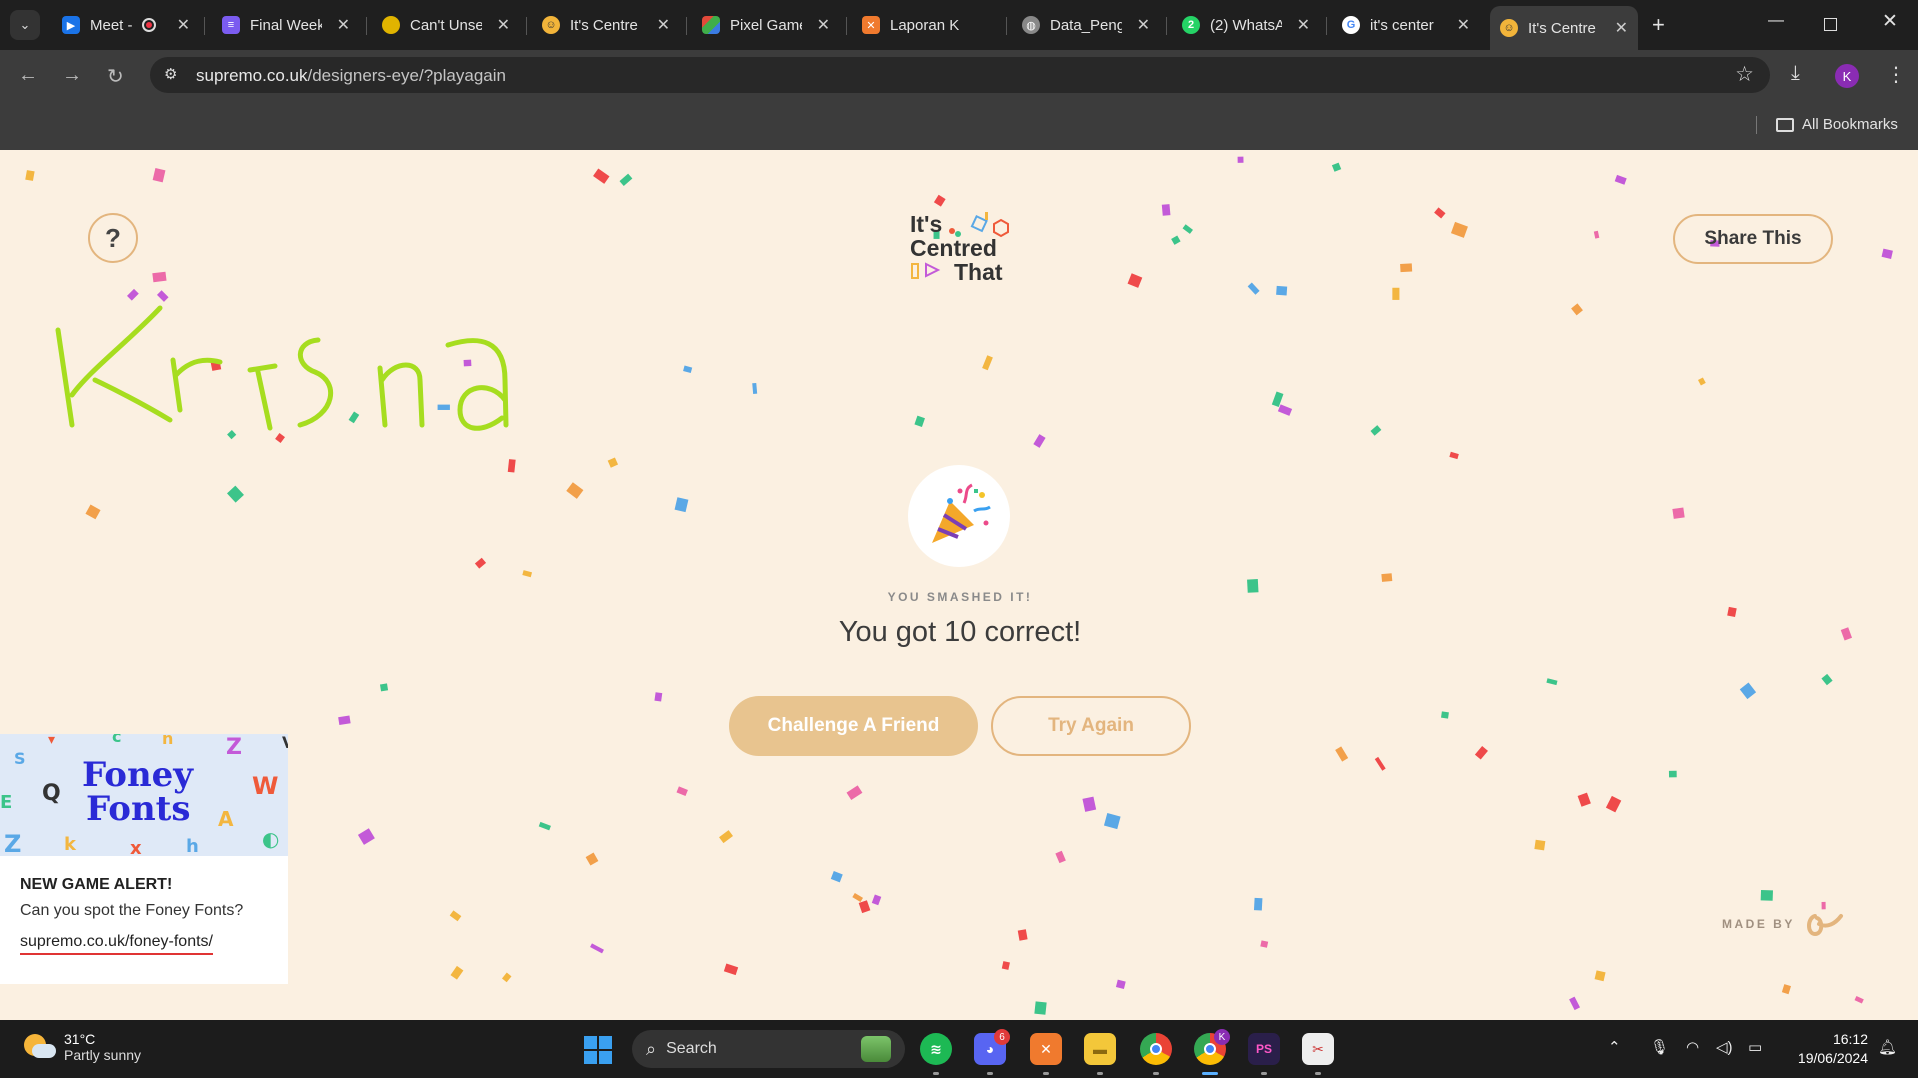 The height and width of the screenshot is (1078, 1918). What do you see at coordinates (126, 25) in the screenshot?
I see `tab-meet: ▶ Meet - ✕` at bounding box center [126, 25].